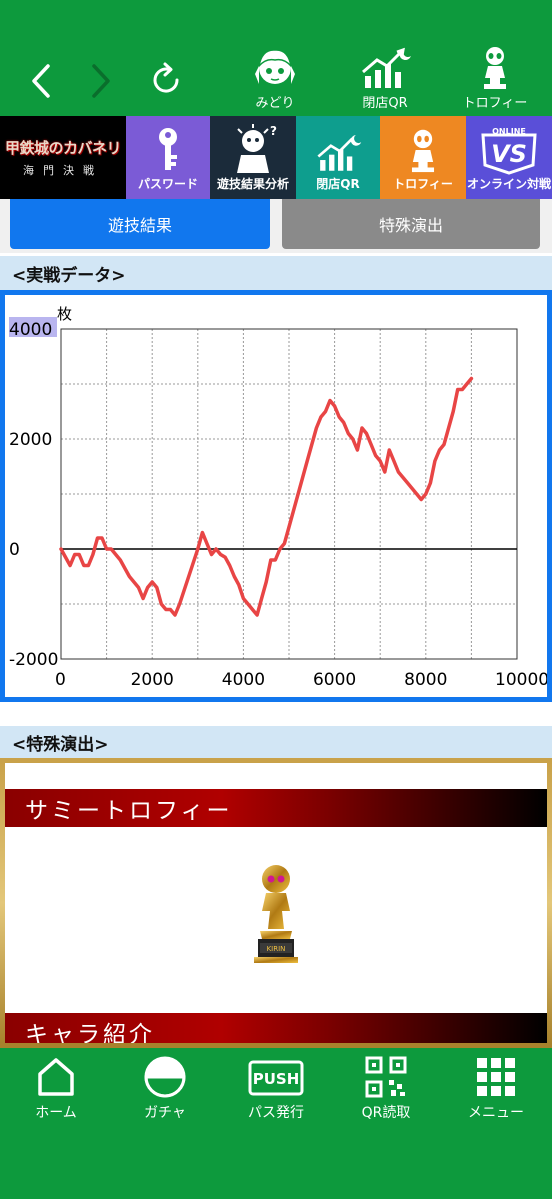 This screenshot has width=552, height=1199. I want to click on character-intro-banner: キャラ紹介, so click(276, 1028).